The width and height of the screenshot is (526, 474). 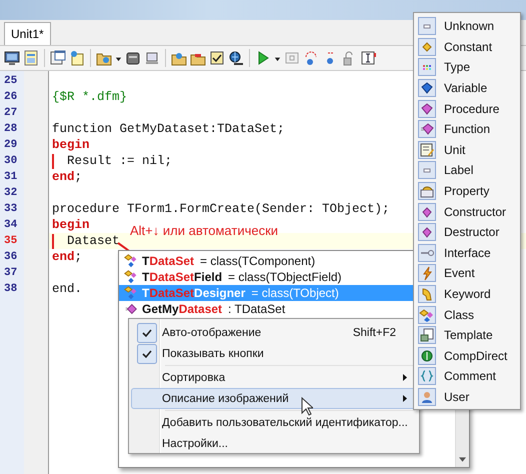 I want to click on menu-item: Function, so click(x=467, y=129).